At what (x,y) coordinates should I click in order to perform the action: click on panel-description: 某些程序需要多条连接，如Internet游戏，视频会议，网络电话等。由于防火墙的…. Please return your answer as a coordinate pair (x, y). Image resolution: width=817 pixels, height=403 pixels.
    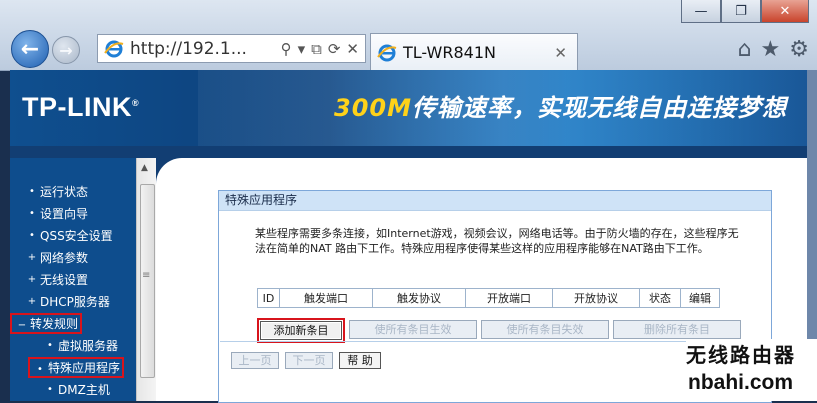
    Looking at the image, I should click on (497, 241).